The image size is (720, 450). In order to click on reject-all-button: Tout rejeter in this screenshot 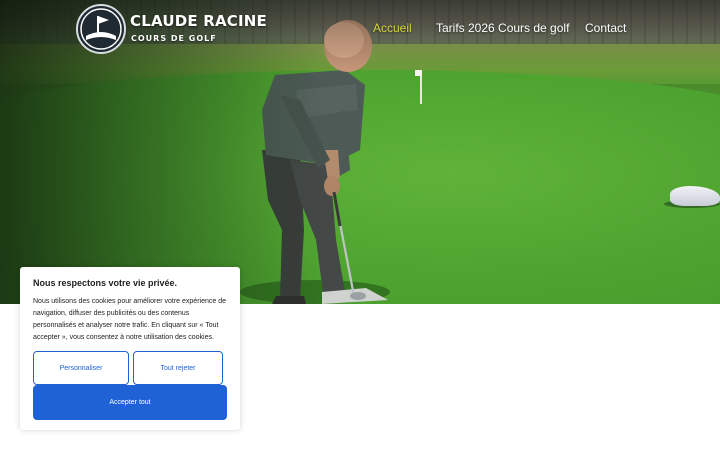, I will do `click(178, 368)`.